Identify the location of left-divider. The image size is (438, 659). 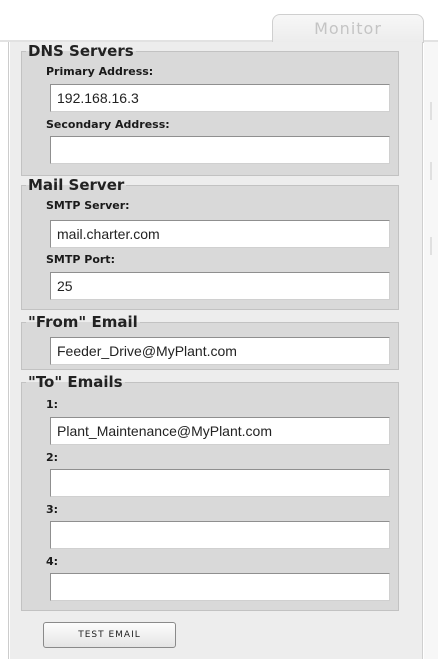
(8, 350).